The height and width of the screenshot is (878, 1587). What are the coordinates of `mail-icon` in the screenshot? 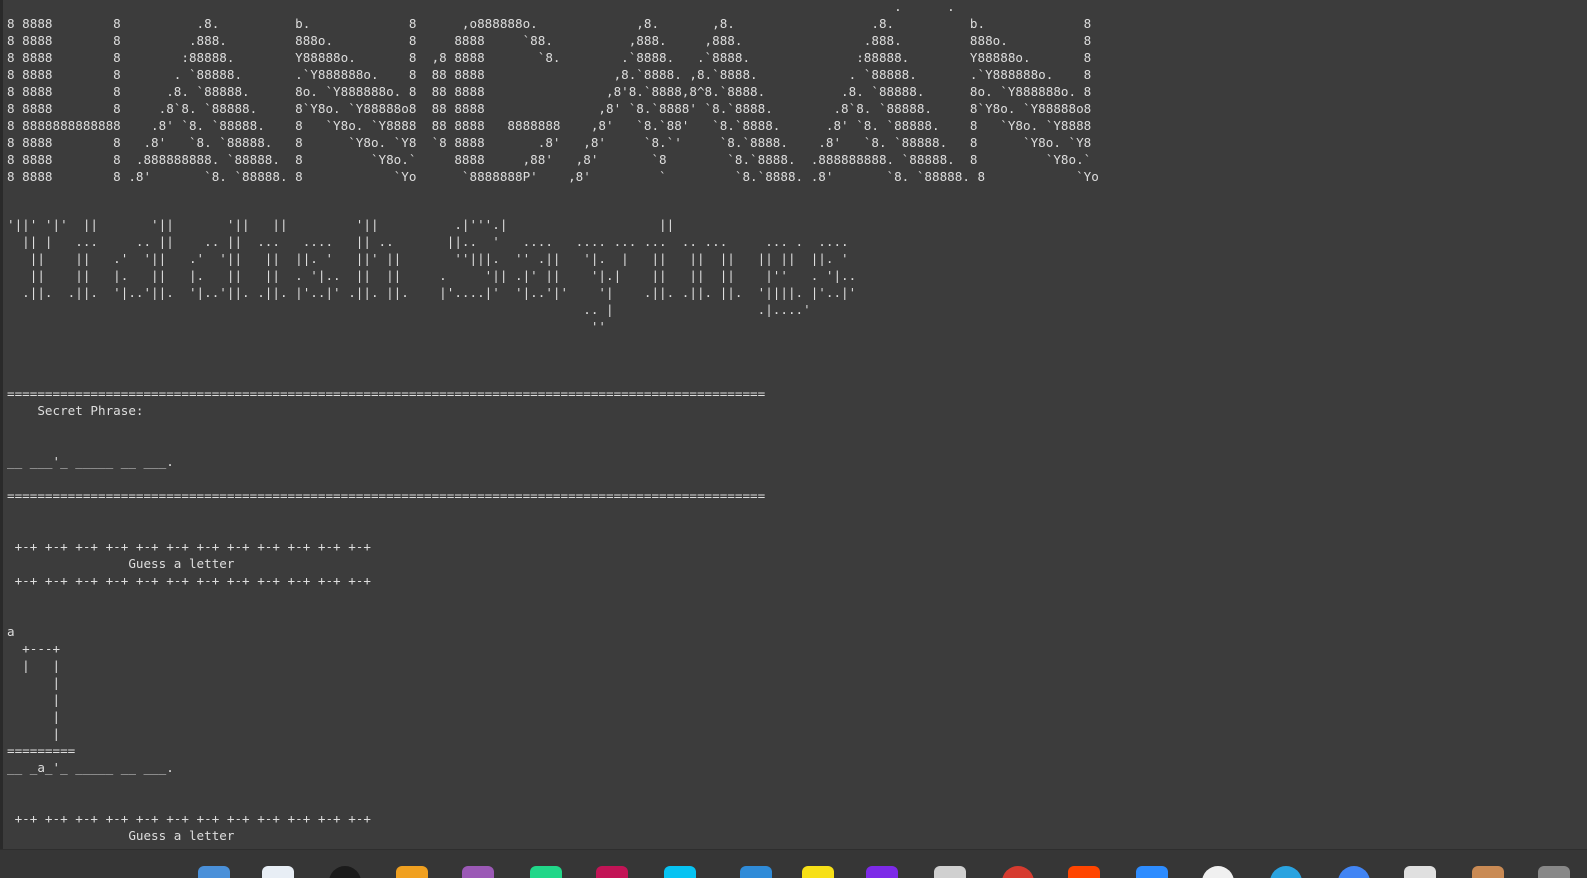 It's located at (950, 872).